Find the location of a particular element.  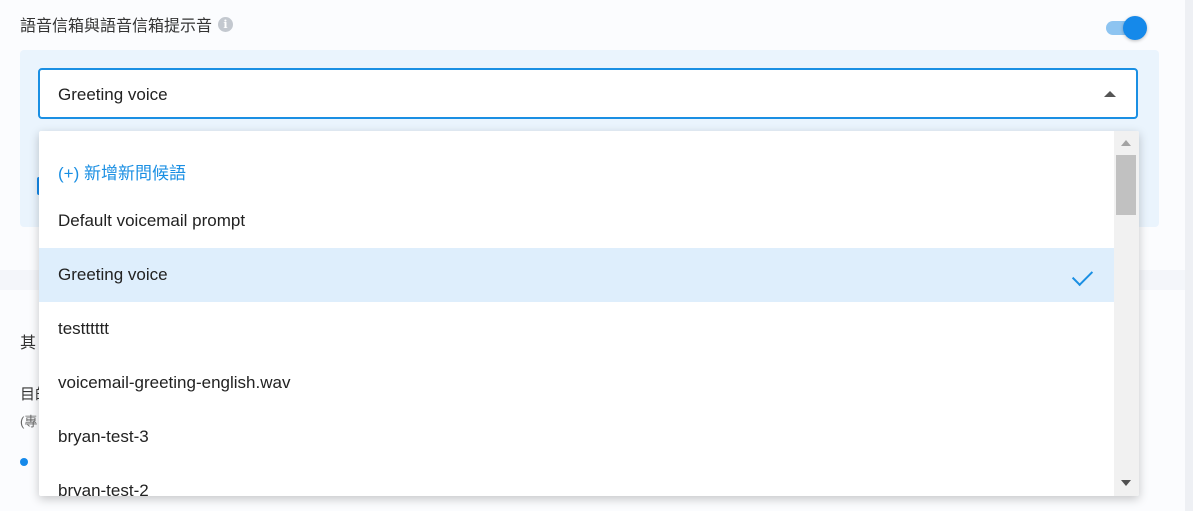

radio-dot is located at coordinates (24, 462).